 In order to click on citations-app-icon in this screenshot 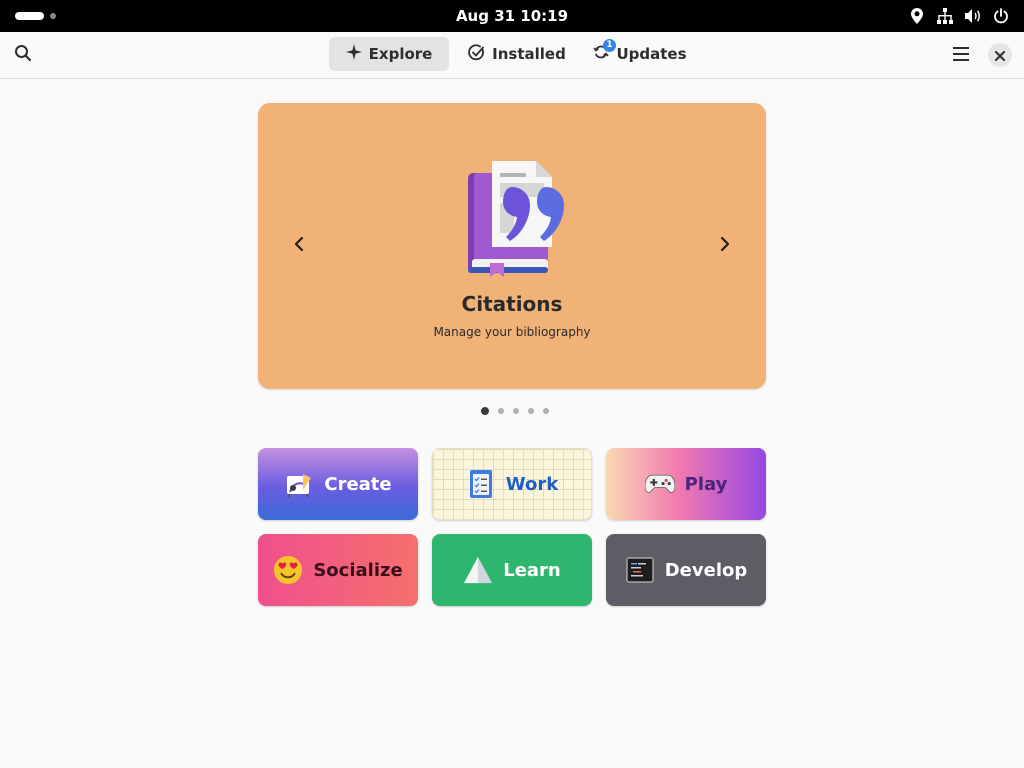, I will do `click(520, 220)`.